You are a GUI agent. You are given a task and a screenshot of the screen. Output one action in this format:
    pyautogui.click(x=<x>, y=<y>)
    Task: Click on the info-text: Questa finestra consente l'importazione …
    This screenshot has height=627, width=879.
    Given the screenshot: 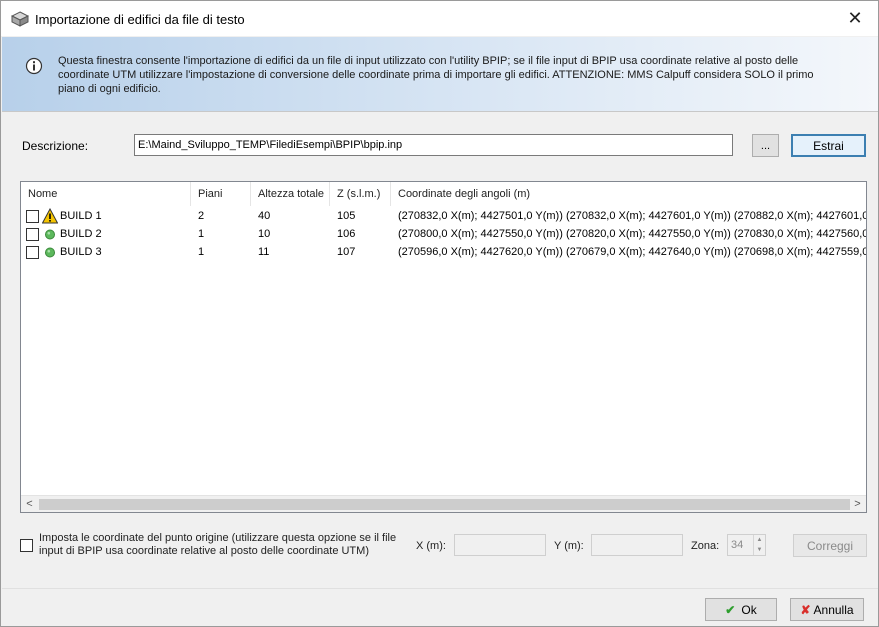 What is the action you would take?
    pyautogui.click(x=436, y=75)
    